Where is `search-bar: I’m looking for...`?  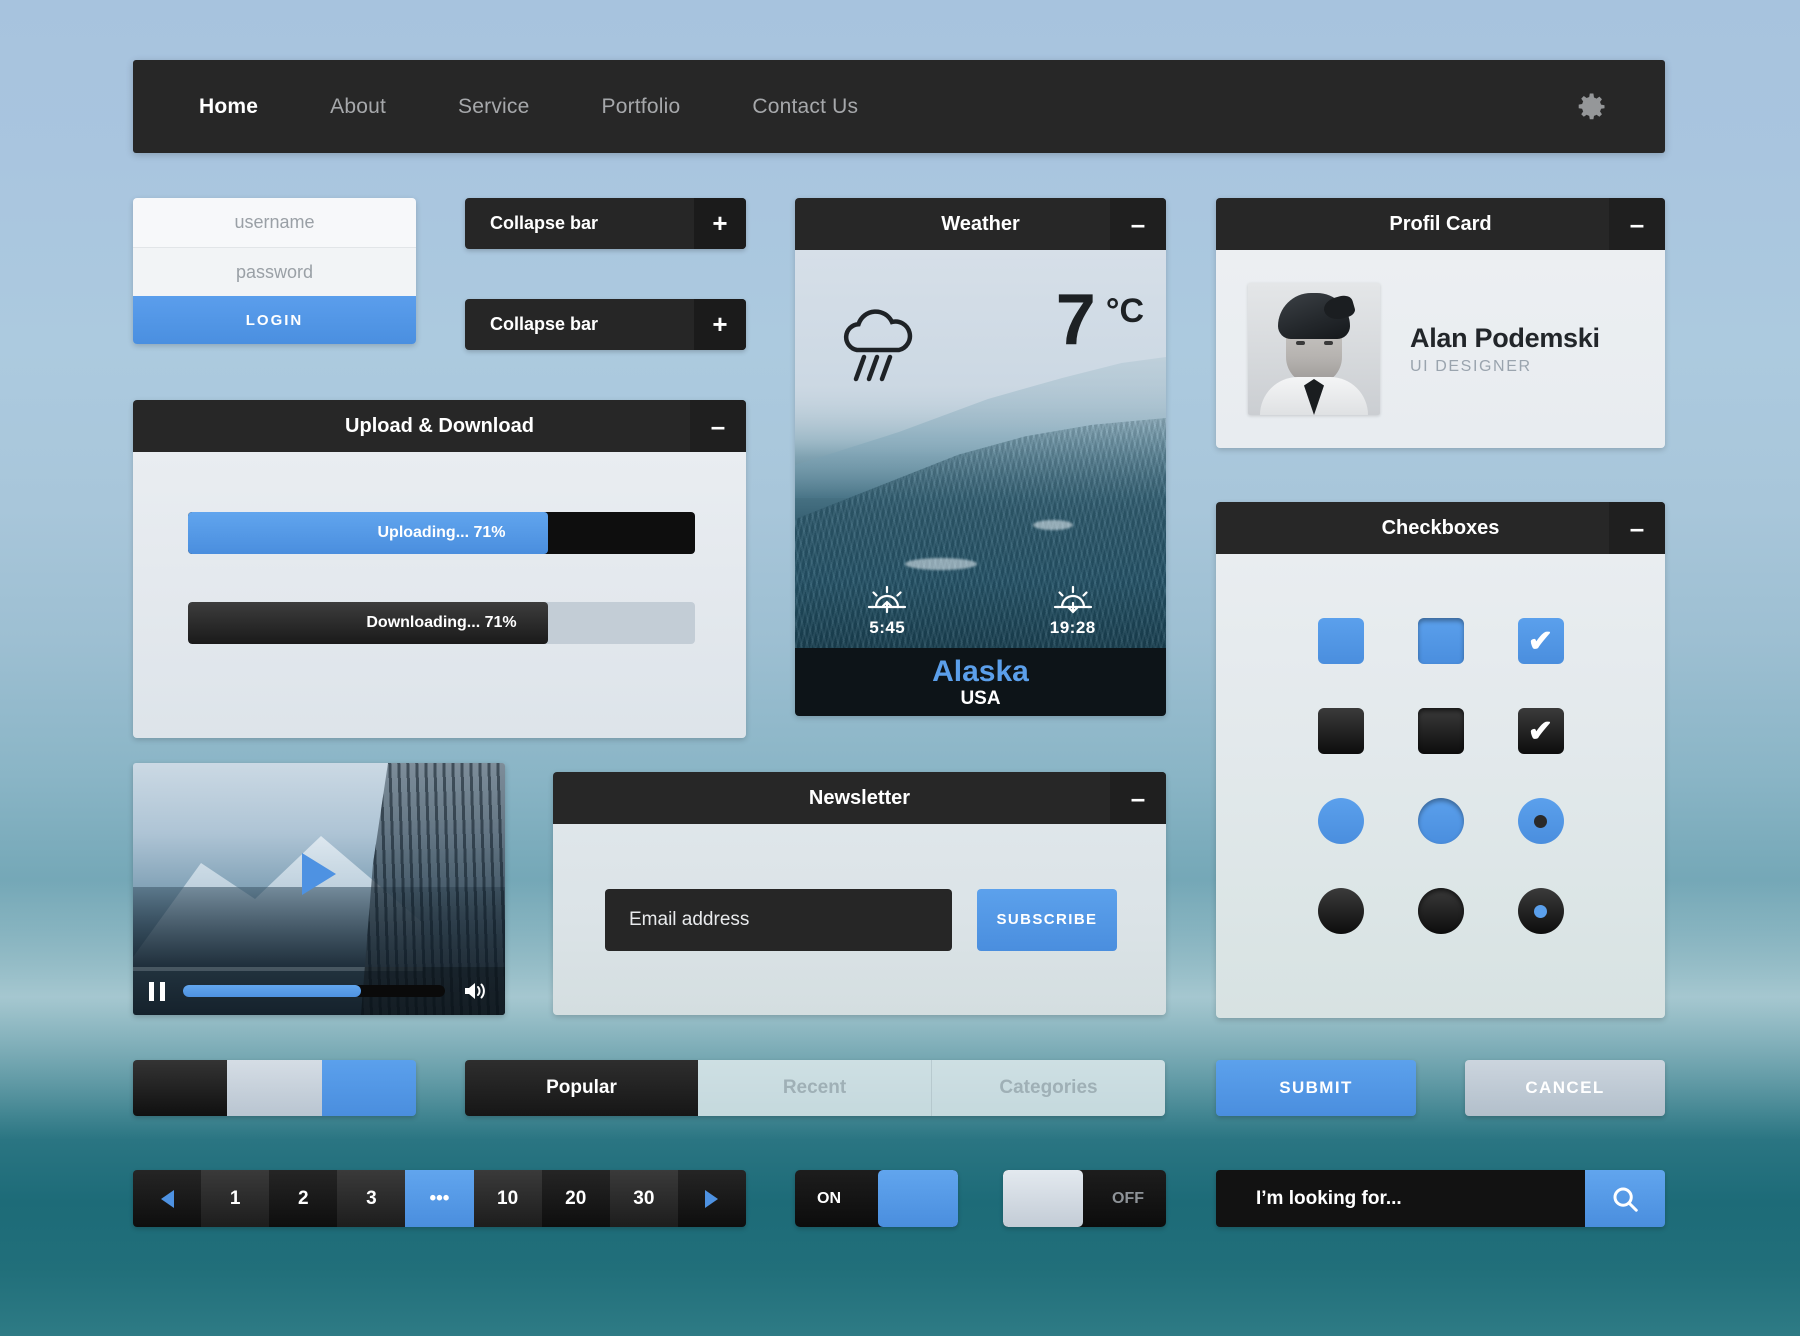
search-bar: I’m looking for... is located at coordinates (1440, 1198).